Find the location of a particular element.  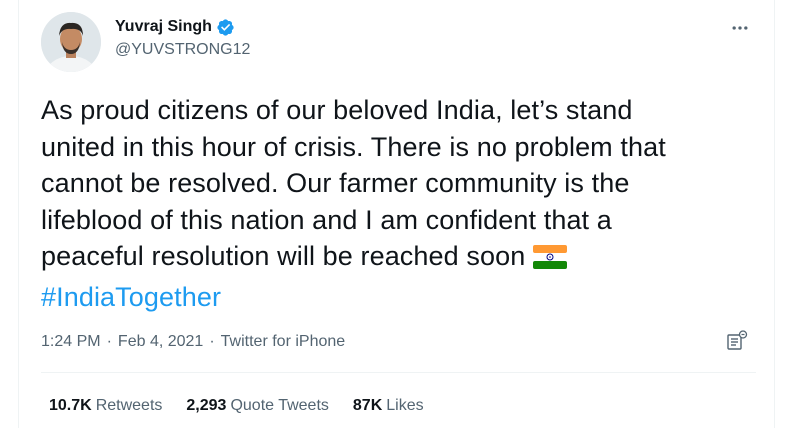

tweet-header: Yuvraj Singh @YUVSTRONG12 is located at coordinates (398, 42).